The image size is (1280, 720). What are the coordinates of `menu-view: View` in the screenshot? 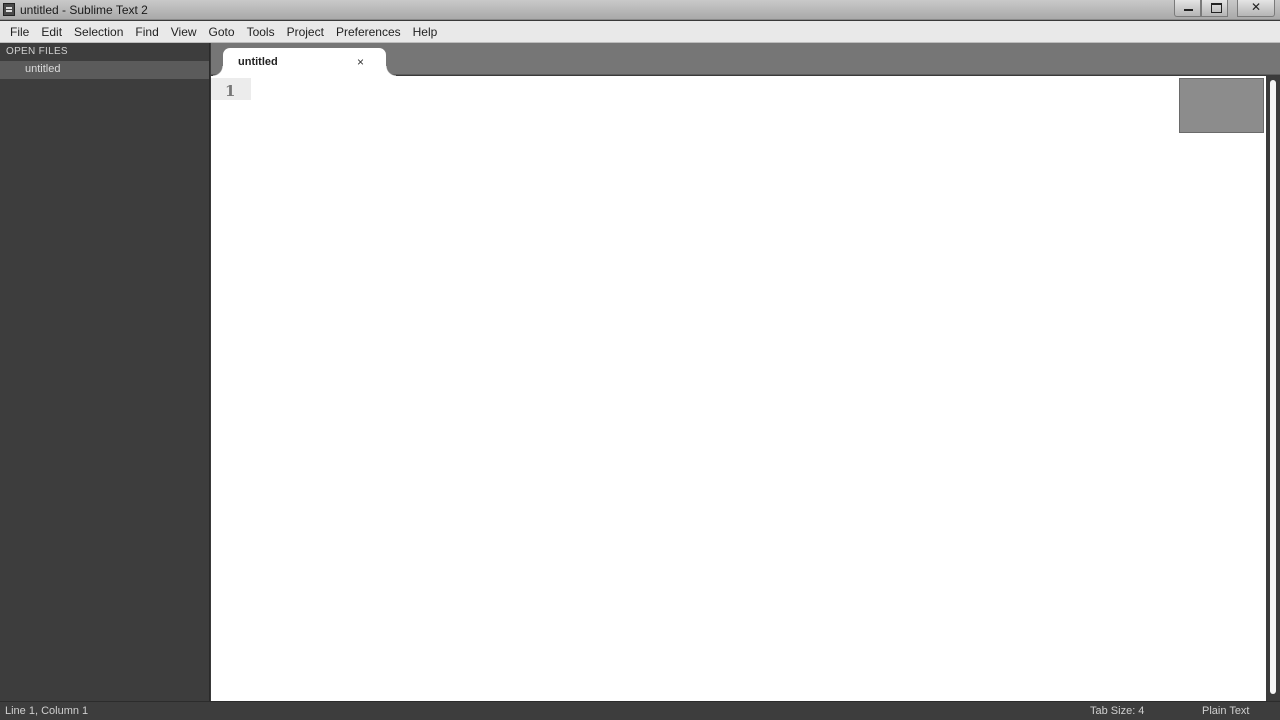 It's located at (184, 32).